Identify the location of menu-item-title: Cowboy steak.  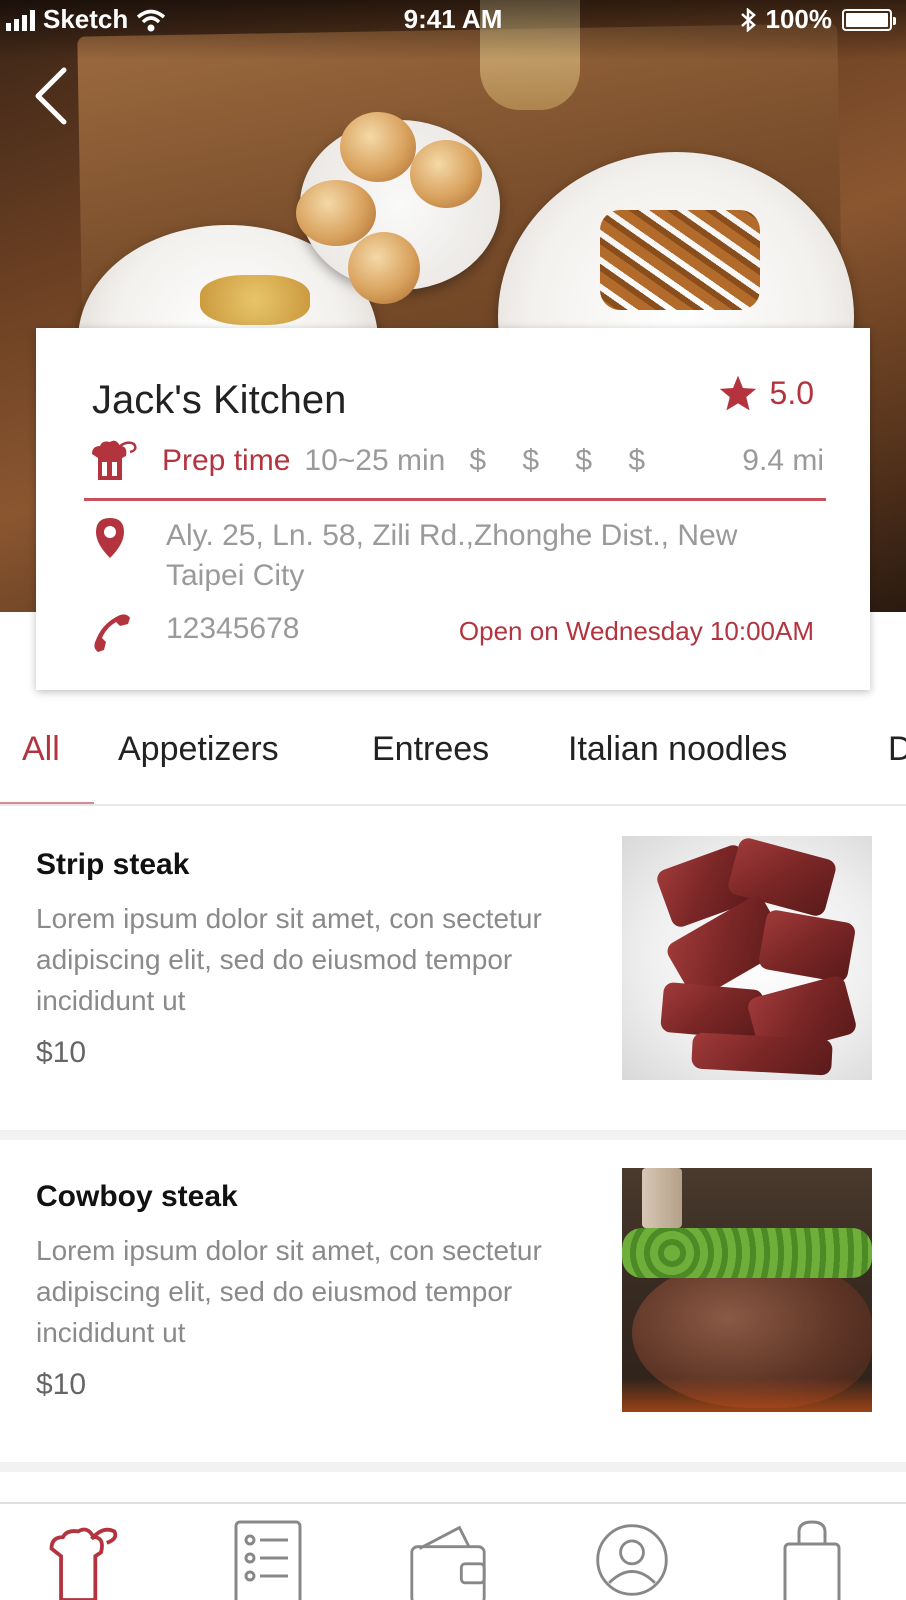
(137, 1196).